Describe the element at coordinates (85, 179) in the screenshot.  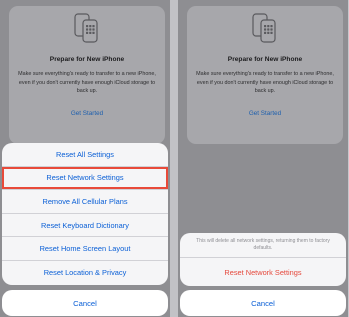
I see `reset-network-settings-button: Reset Network Settings` at that location.